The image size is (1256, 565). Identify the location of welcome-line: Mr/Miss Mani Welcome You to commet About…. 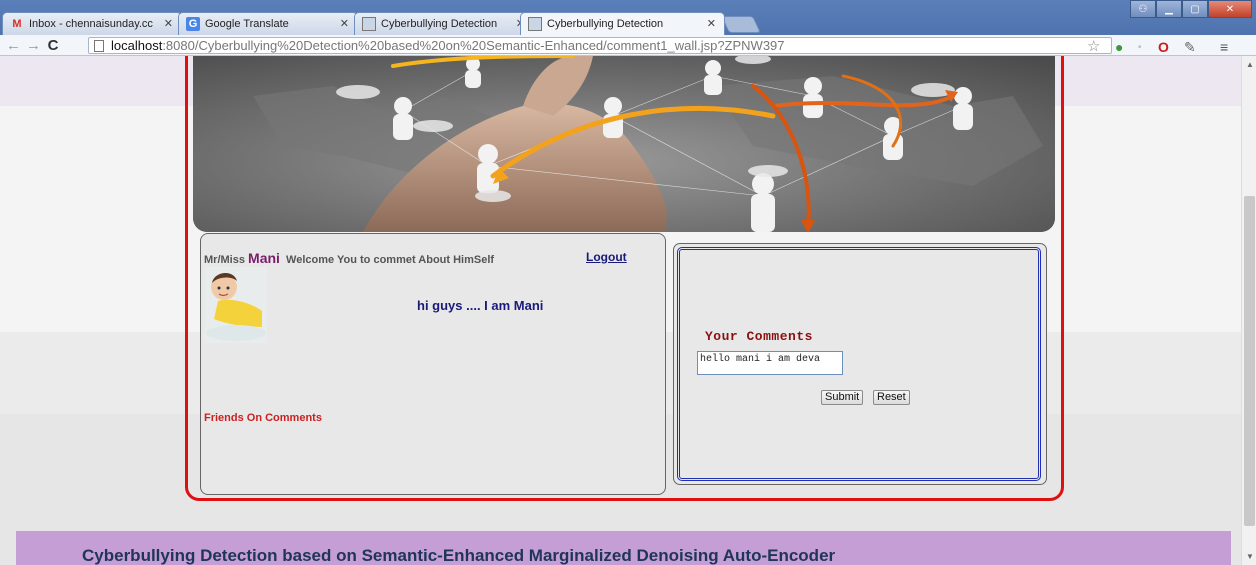
(349, 258).